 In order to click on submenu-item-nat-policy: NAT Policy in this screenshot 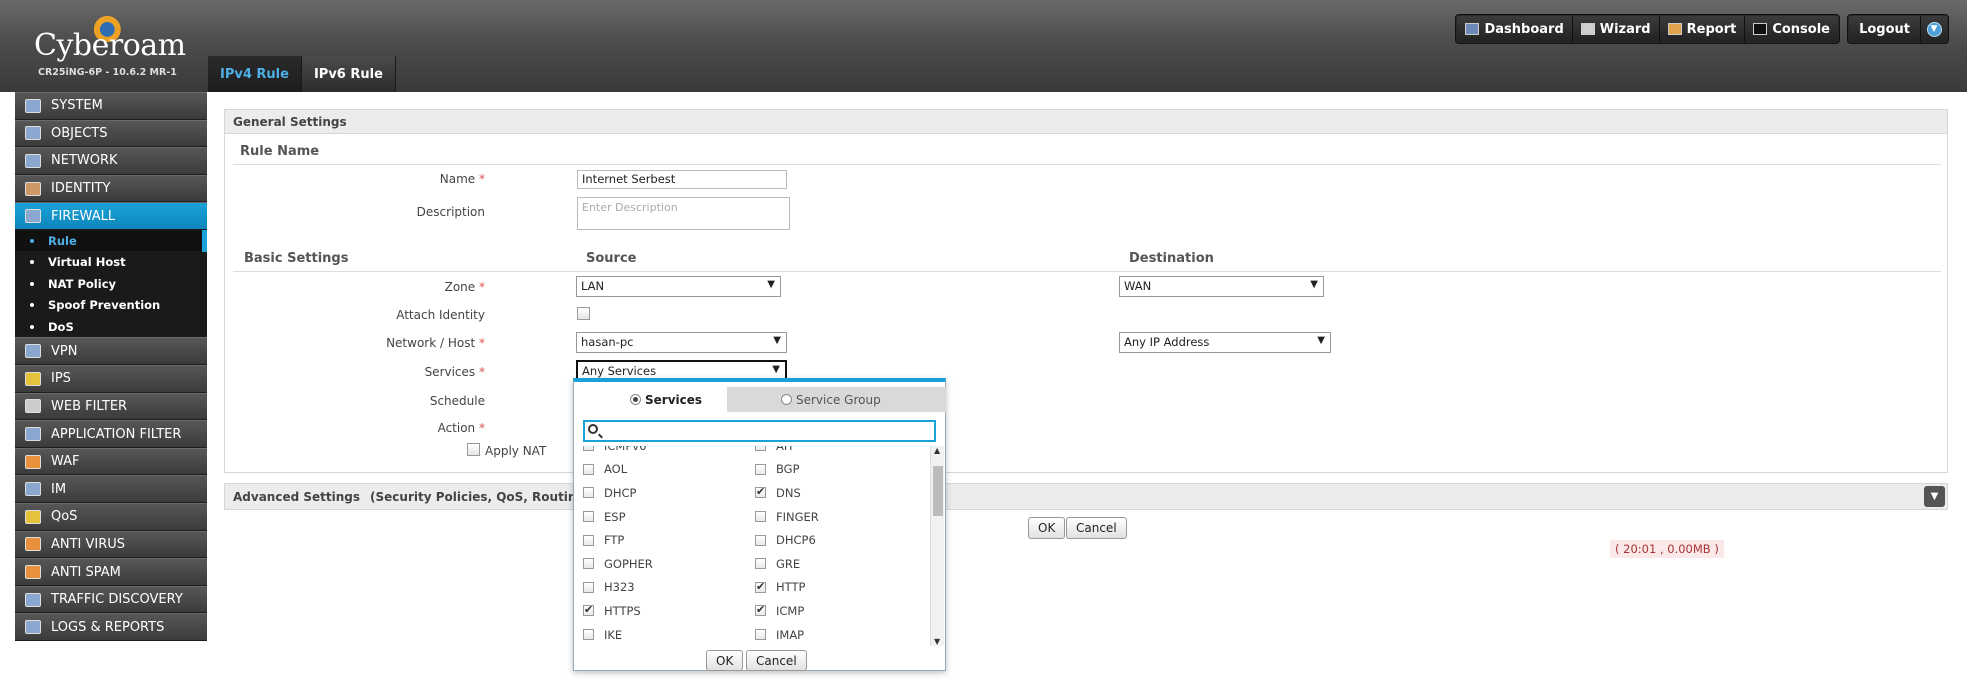, I will do `click(111, 284)`.